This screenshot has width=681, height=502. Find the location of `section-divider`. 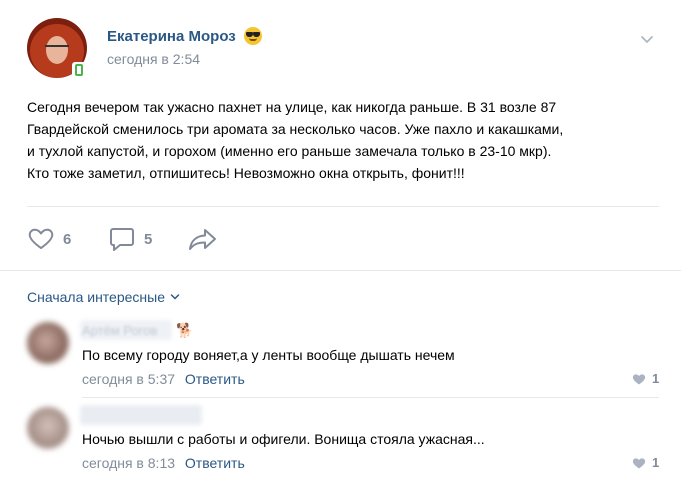

section-divider is located at coordinates (340, 270).